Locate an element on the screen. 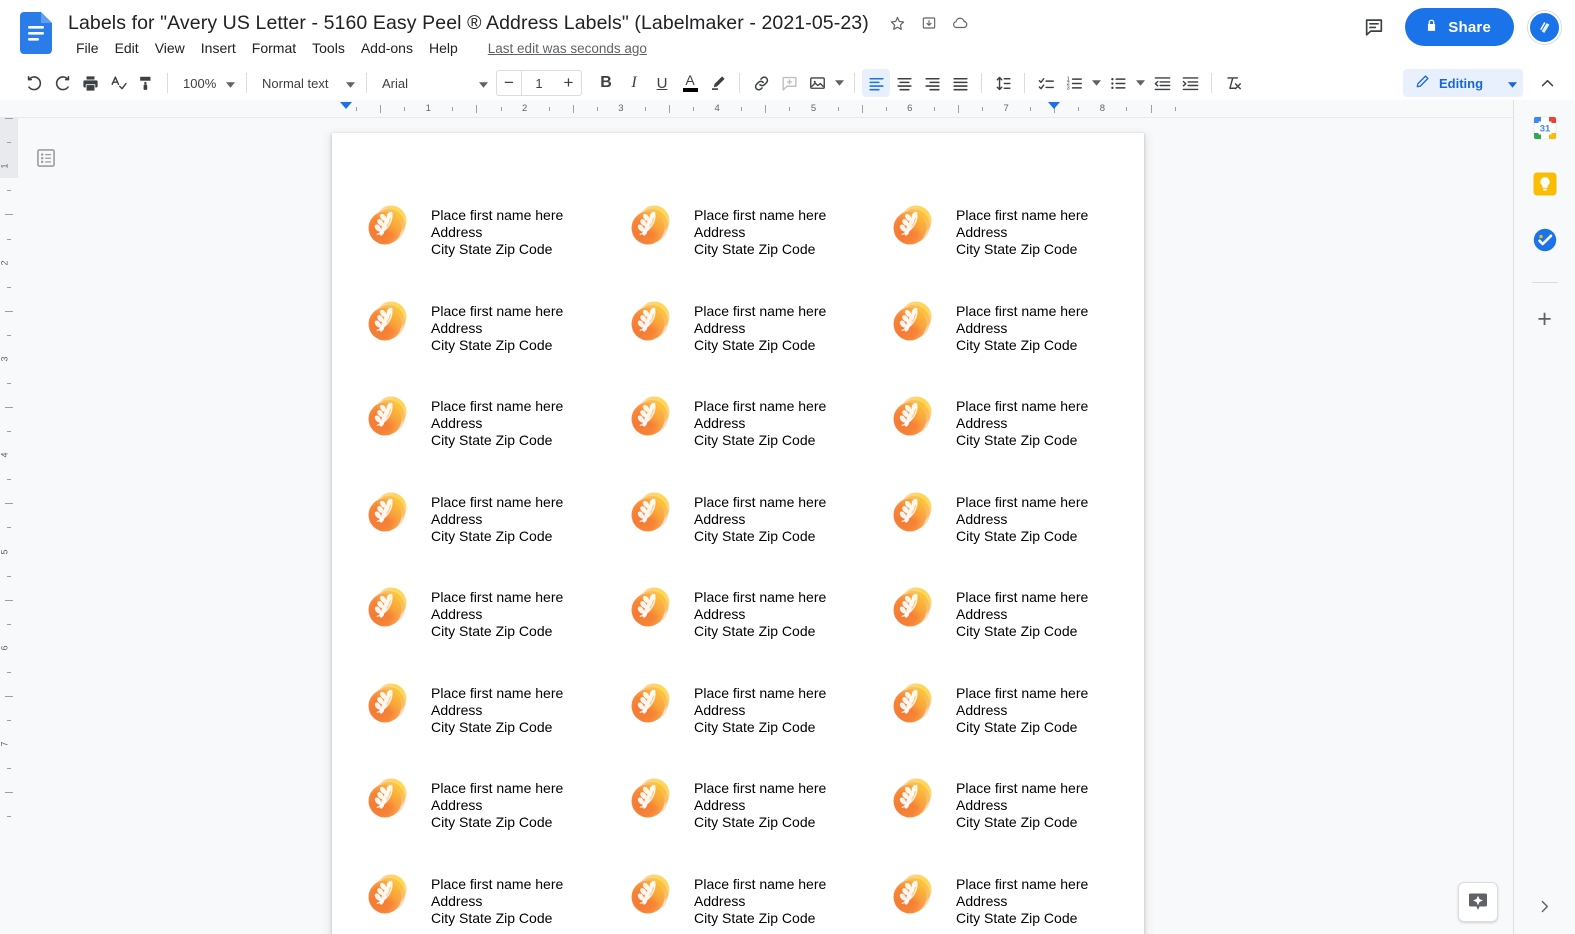 The height and width of the screenshot is (934, 1575). redo-icon is located at coordinates (62, 83).